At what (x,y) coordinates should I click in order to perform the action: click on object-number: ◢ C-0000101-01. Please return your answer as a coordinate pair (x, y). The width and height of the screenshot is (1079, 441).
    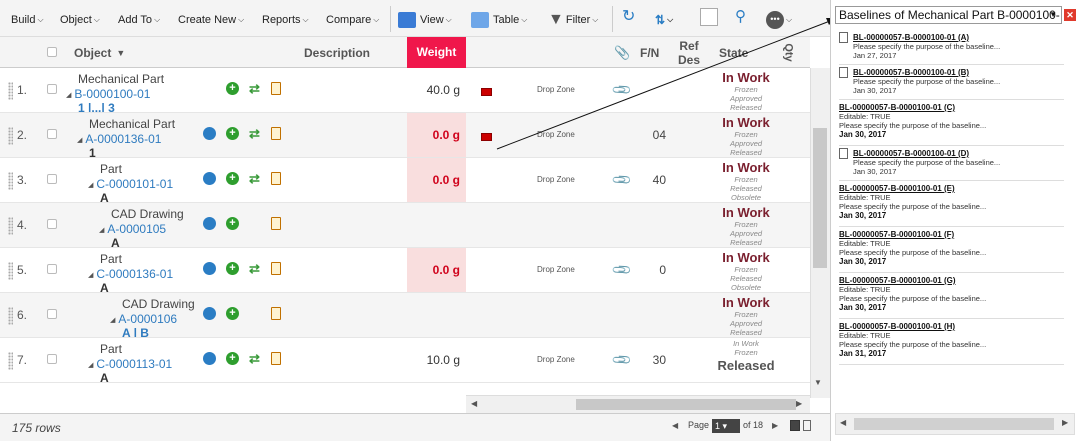
    Looking at the image, I should click on (130, 184).